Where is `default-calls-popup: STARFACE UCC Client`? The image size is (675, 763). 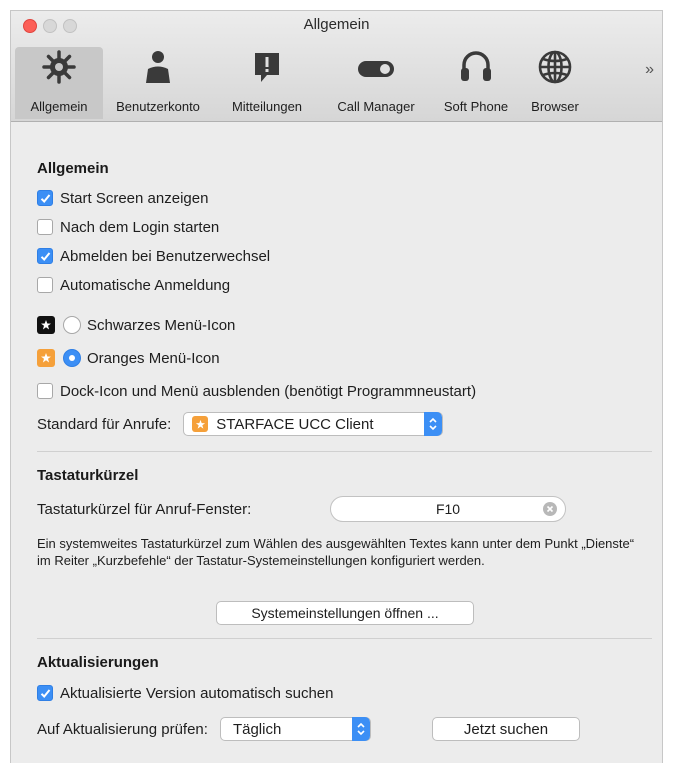 default-calls-popup: STARFACE UCC Client is located at coordinates (313, 424).